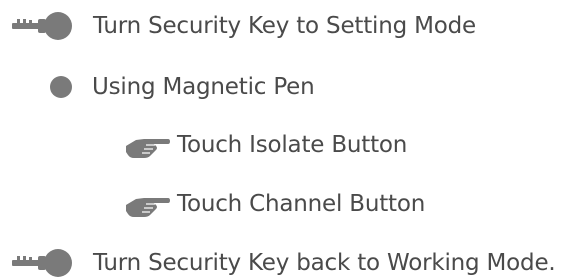 The image size is (567, 278). What do you see at coordinates (203, 87) in the screenshot?
I see `step-text: Using Magnetic Pen` at bounding box center [203, 87].